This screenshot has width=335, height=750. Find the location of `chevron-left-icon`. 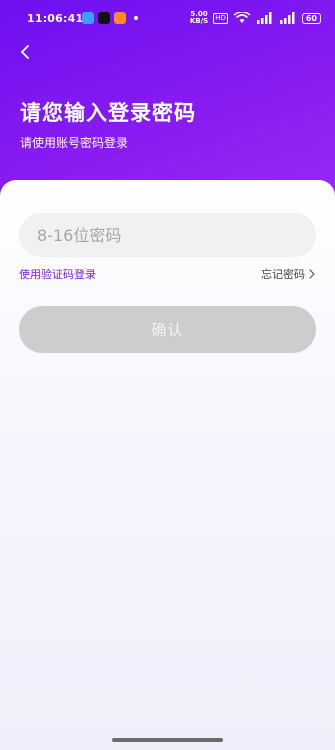

chevron-left-icon is located at coordinates (25, 52).